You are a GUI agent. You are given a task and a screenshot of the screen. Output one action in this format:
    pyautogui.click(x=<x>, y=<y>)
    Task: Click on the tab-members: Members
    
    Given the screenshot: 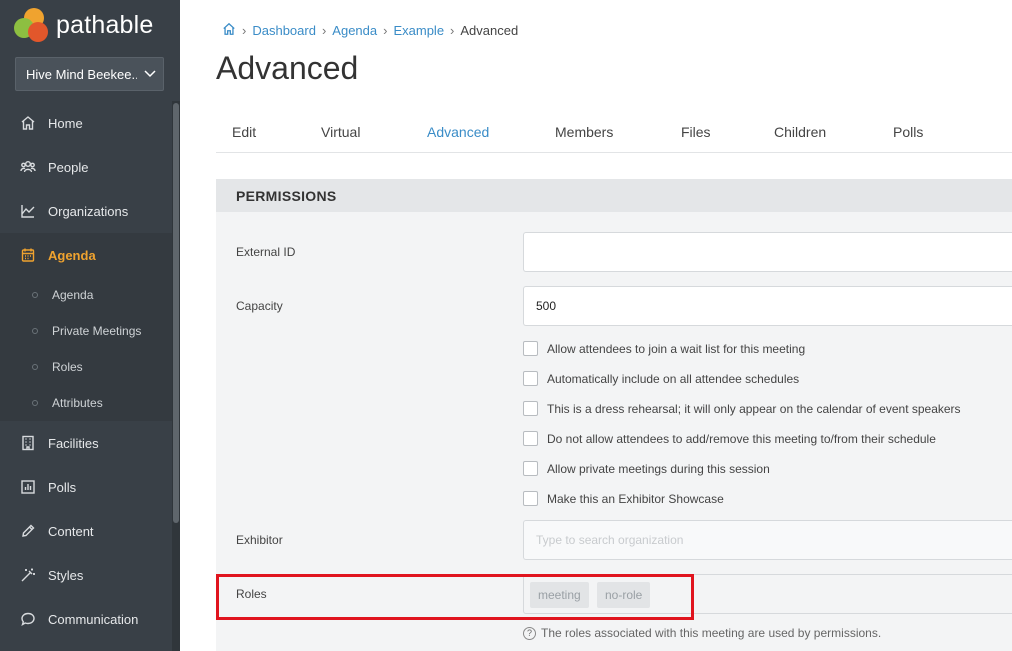 What is the action you would take?
    pyautogui.click(x=584, y=132)
    